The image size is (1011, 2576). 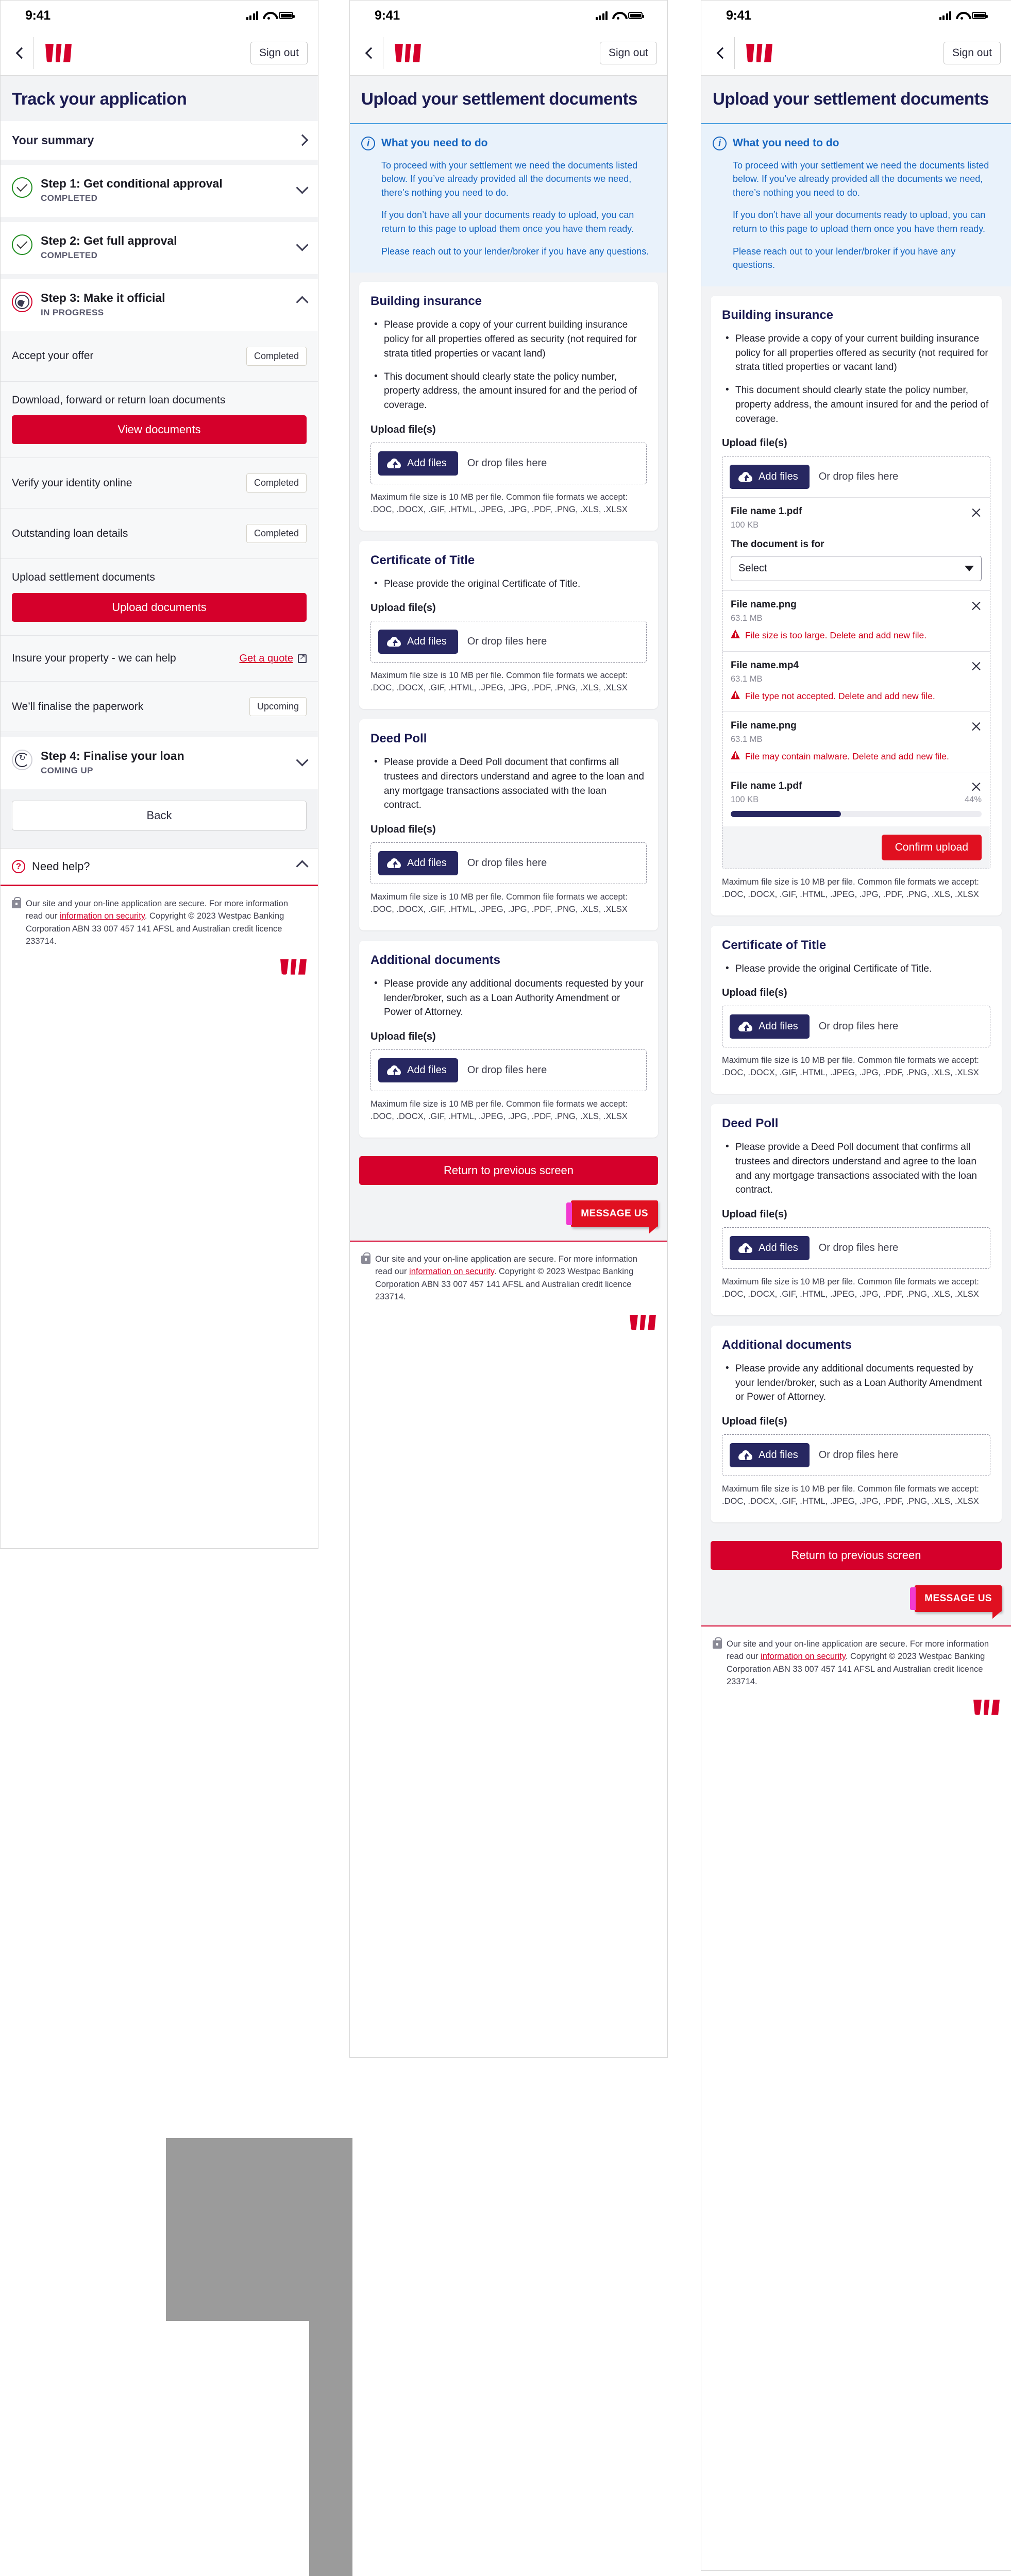 What do you see at coordinates (159, 356) in the screenshot?
I see `subtask-accept-offer: Accept your offer Completed` at bounding box center [159, 356].